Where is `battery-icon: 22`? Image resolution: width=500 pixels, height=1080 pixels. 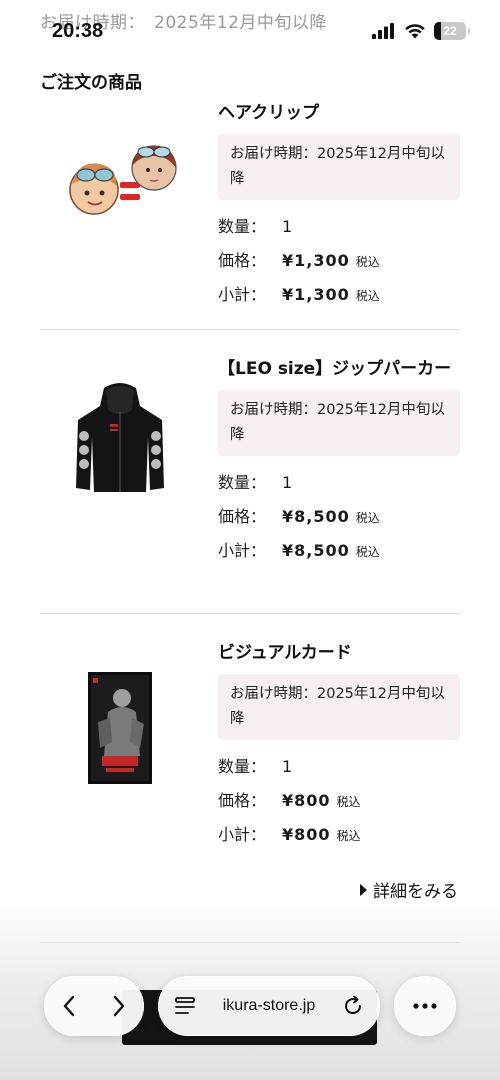
battery-icon: 22 is located at coordinates (452, 31).